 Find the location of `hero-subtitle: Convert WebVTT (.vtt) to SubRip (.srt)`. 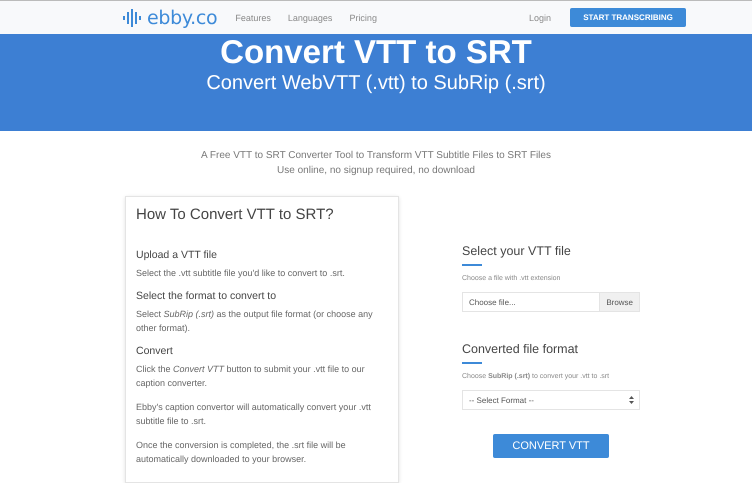

hero-subtitle: Convert WebVTT (.vtt) to SubRip (.srt) is located at coordinates (376, 83).